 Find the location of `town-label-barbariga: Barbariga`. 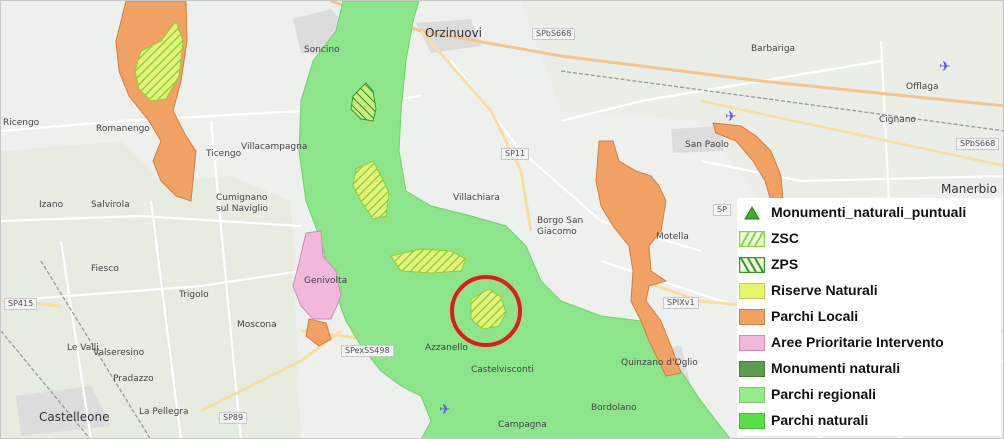

town-label-barbariga: Barbariga is located at coordinates (773, 49).